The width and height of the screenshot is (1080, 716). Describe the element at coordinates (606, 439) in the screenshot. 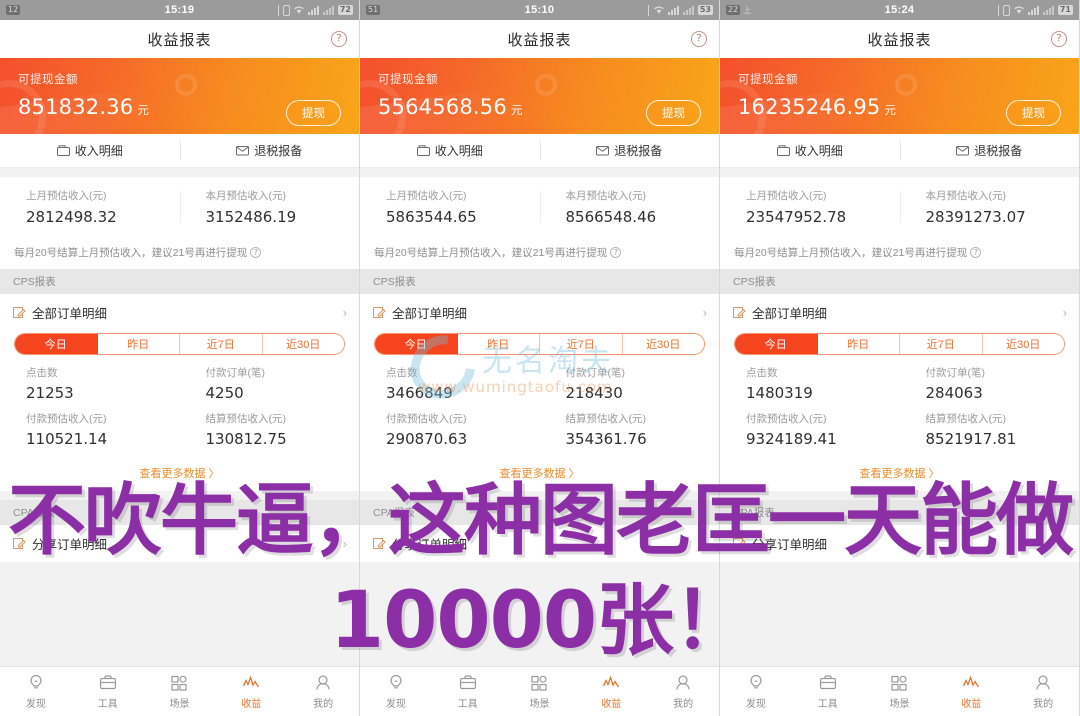

I see `stat-settle-income-value: 354361.76` at that location.